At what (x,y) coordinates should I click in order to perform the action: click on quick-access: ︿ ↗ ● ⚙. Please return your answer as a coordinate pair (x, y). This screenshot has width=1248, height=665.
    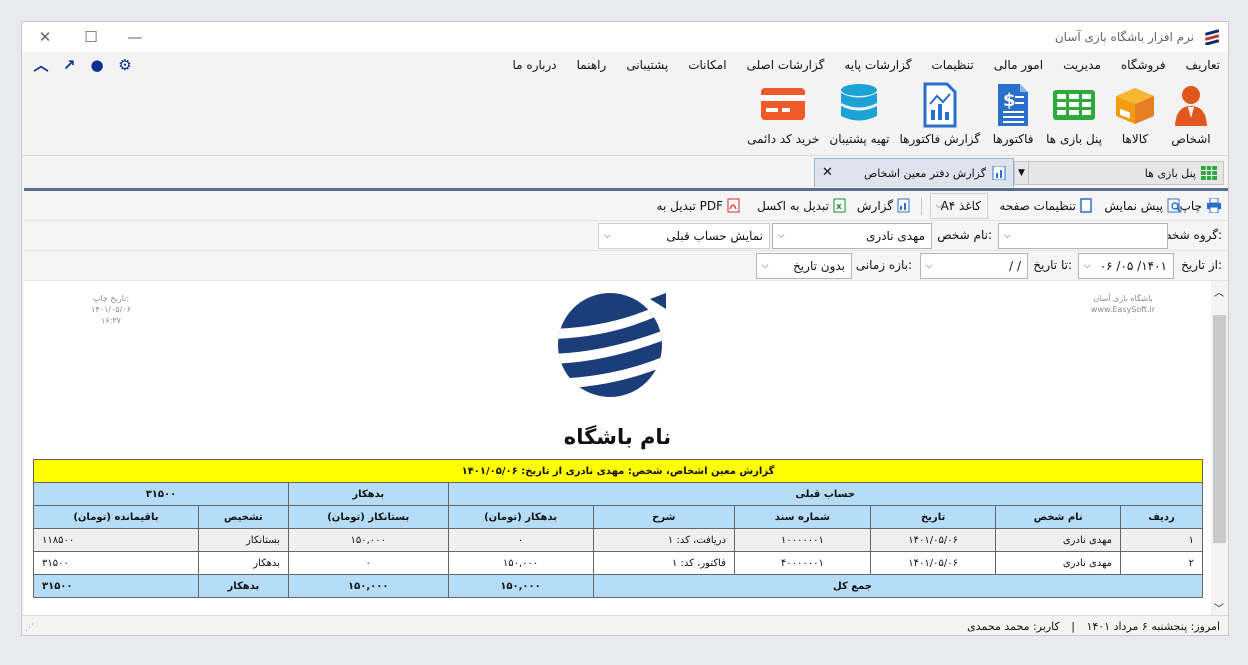
    Looking at the image, I should click on (83, 65).